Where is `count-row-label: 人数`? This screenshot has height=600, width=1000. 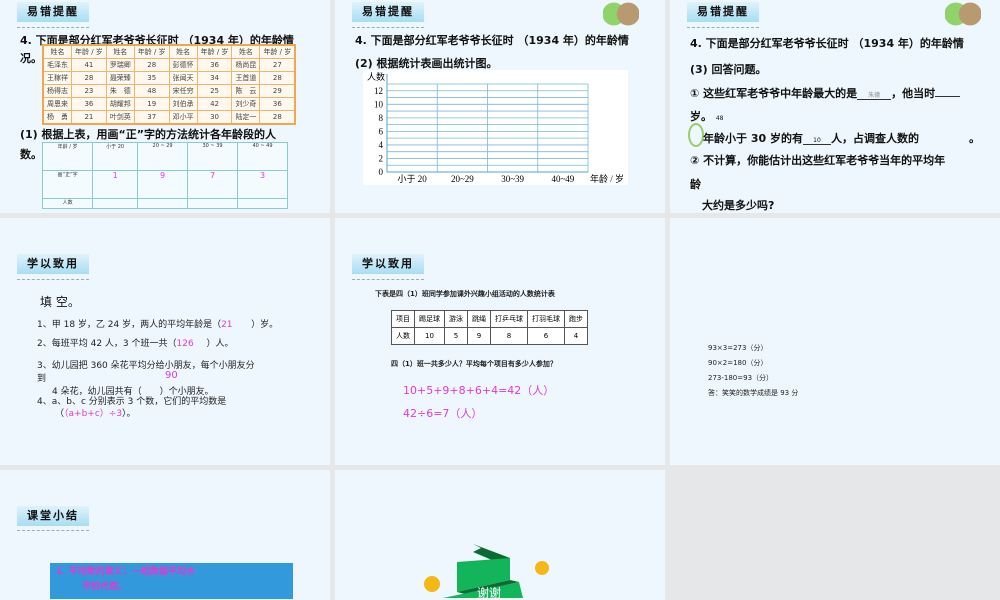
count-row-label: 人数 is located at coordinates (67, 203).